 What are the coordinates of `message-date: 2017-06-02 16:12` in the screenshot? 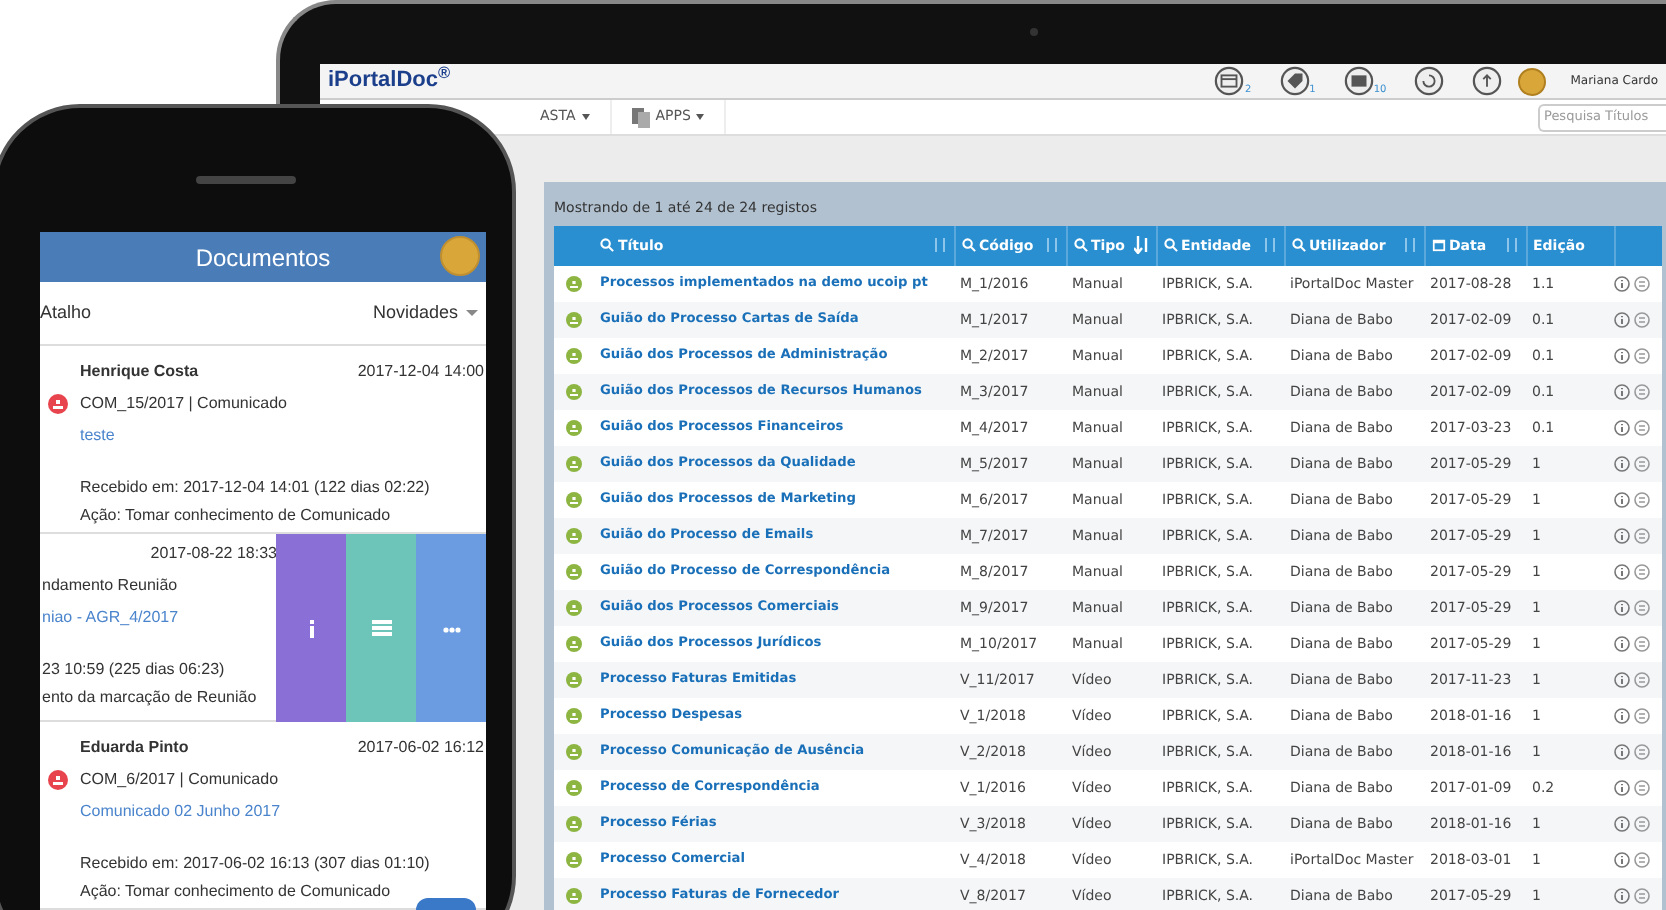 It's located at (420, 748).